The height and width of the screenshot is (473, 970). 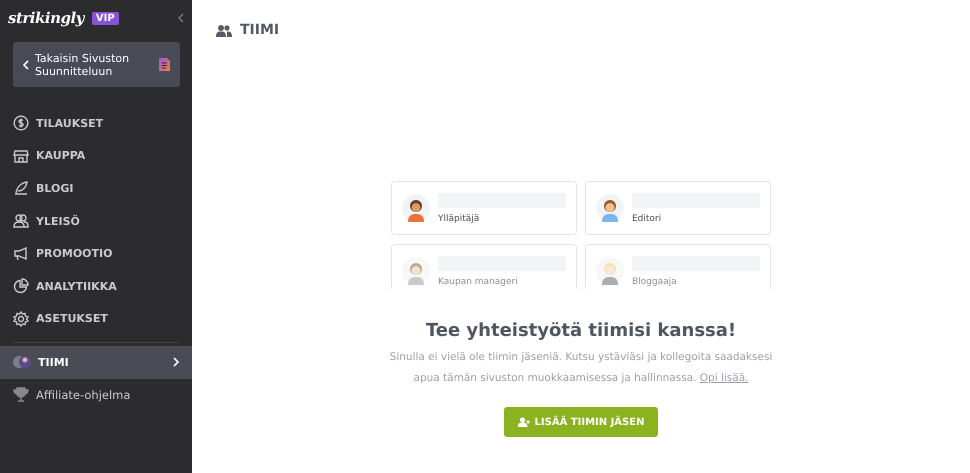 What do you see at coordinates (524, 422) in the screenshot?
I see `add-user-icon` at bounding box center [524, 422].